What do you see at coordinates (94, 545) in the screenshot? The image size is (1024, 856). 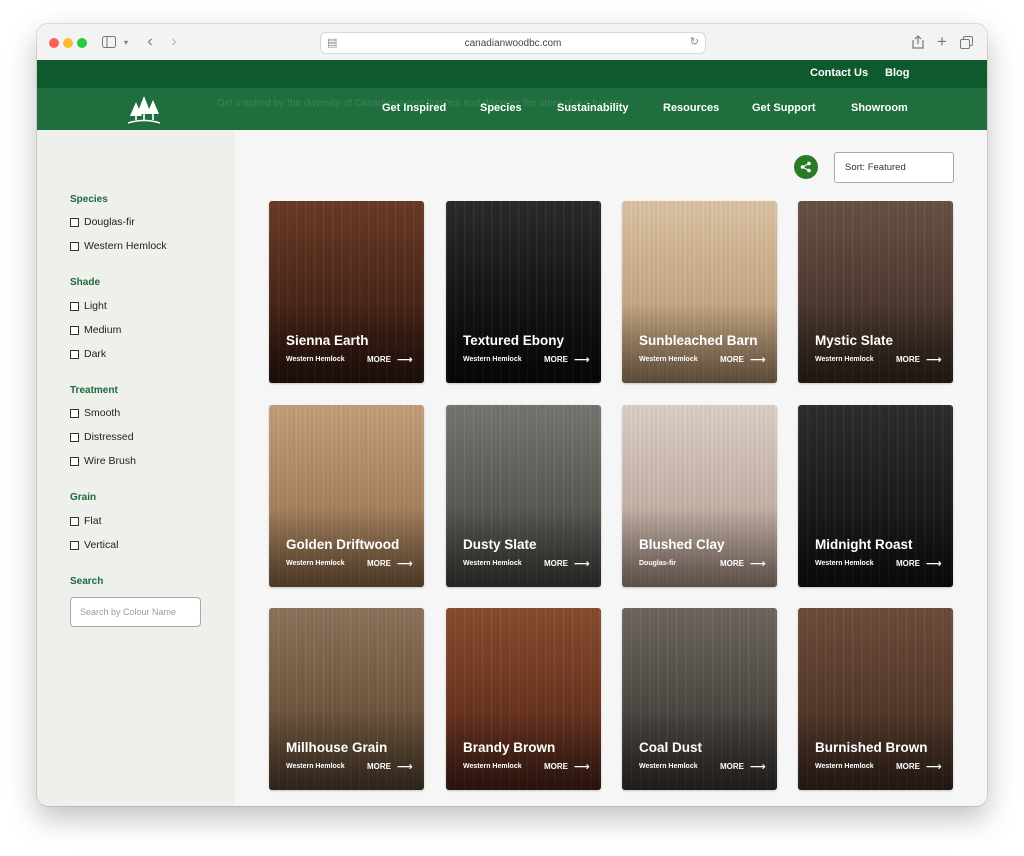 I see `filter-vertical: Vertical` at bounding box center [94, 545].